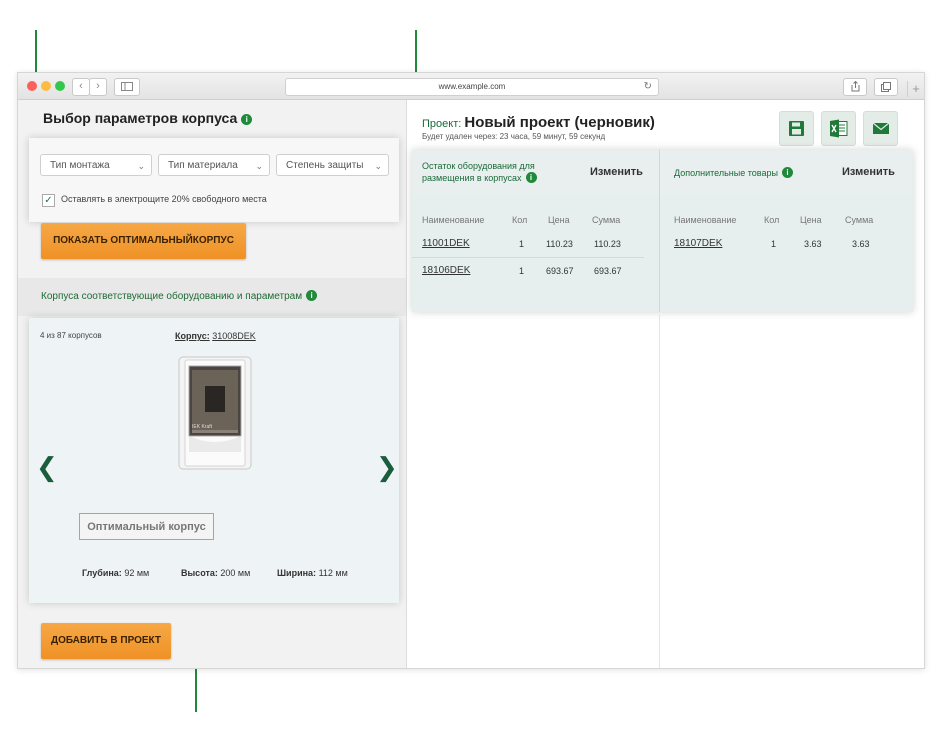 The height and width of the screenshot is (742, 940). What do you see at coordinates (813, 244) in the screenshot?
I see `item-price: 3.63` at bounding box center [813, 244].